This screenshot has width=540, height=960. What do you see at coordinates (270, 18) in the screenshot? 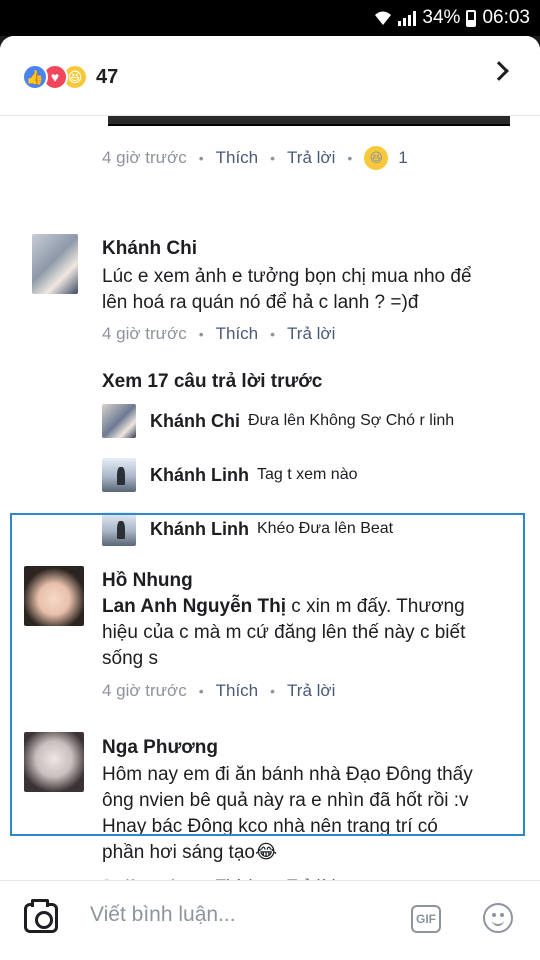
I see `status-bar: 34% 06:03` at bounding box center [270, 18].